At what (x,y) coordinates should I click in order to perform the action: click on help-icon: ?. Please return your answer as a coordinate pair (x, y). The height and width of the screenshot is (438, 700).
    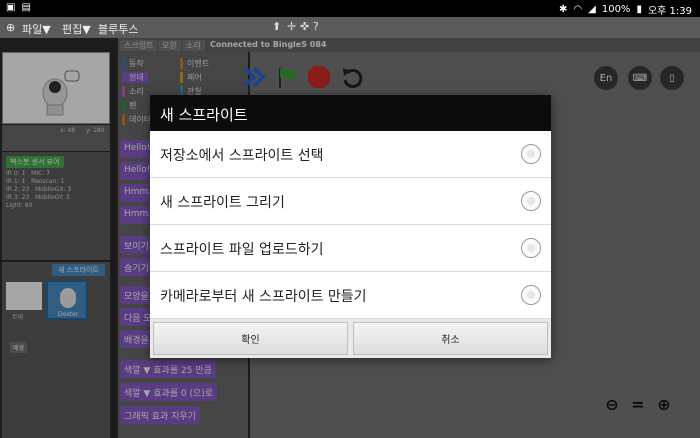
    Looking at the image, I should click on (316, 26).